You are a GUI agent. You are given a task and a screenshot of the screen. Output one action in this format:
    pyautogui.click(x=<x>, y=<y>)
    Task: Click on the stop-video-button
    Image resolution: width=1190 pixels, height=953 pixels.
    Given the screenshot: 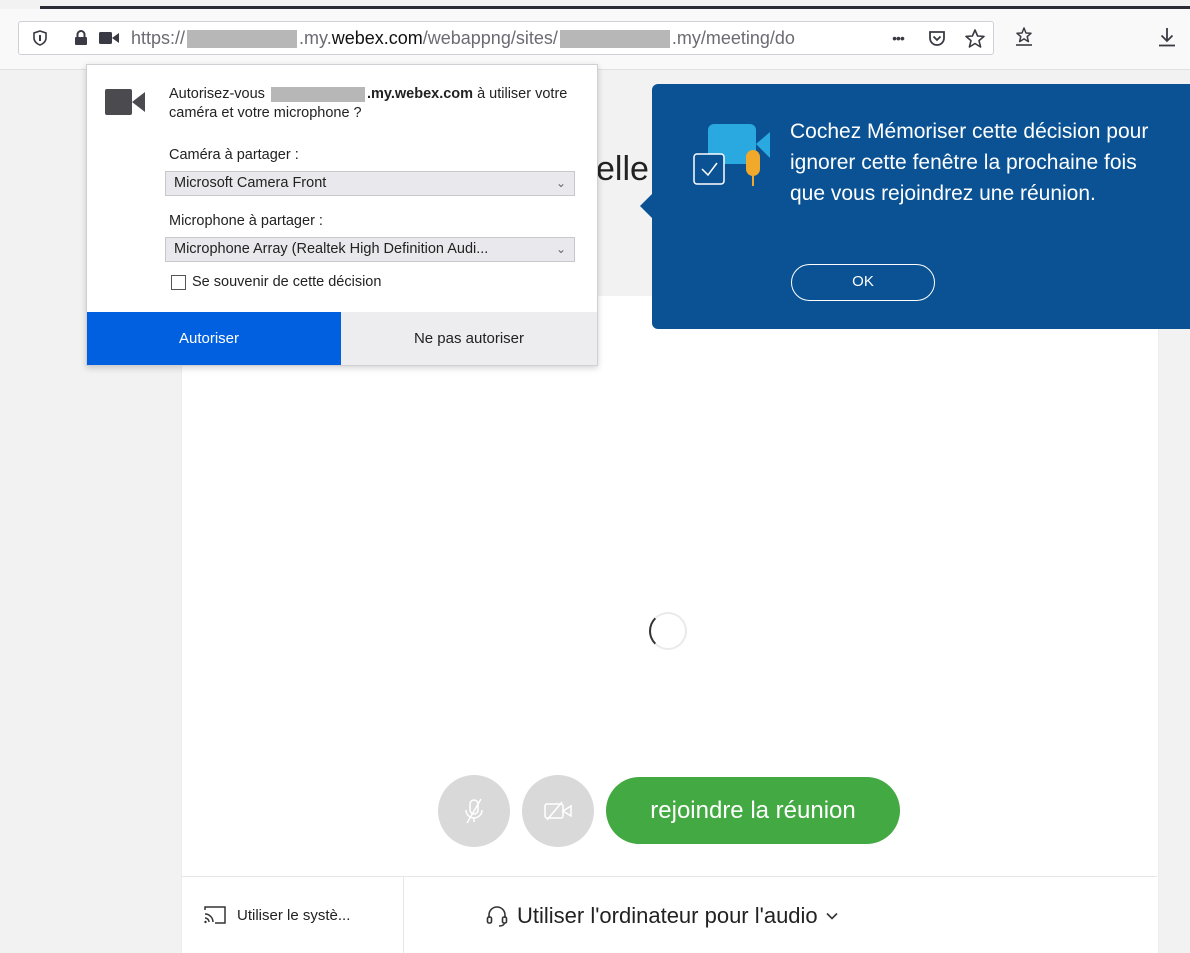 What is the action you would take?
    pyautogui.click(x=558, y=811)
    